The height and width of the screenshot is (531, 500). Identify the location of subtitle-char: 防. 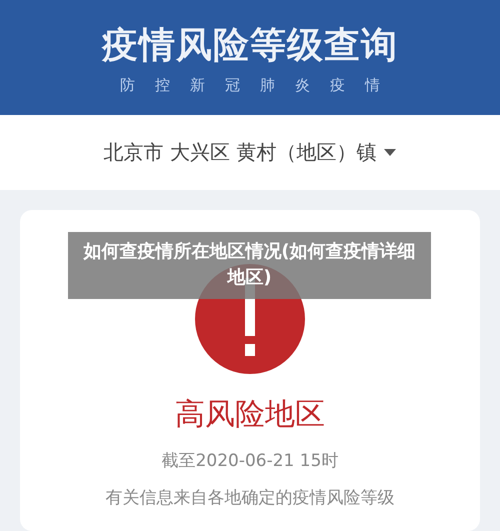
(127, 85).